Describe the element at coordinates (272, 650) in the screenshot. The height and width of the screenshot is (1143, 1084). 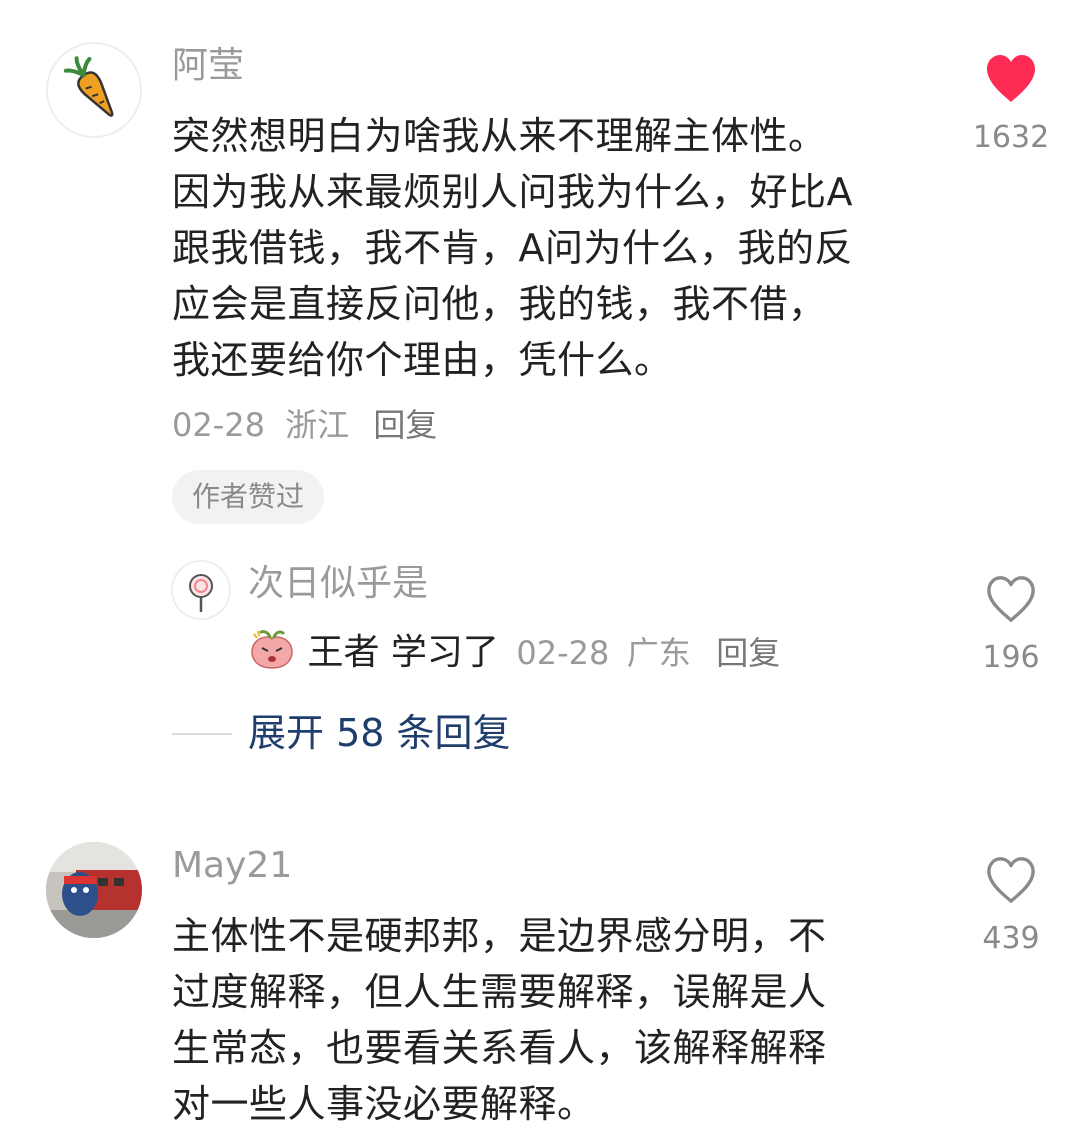
I see `angry-peach-emoji` at that location.